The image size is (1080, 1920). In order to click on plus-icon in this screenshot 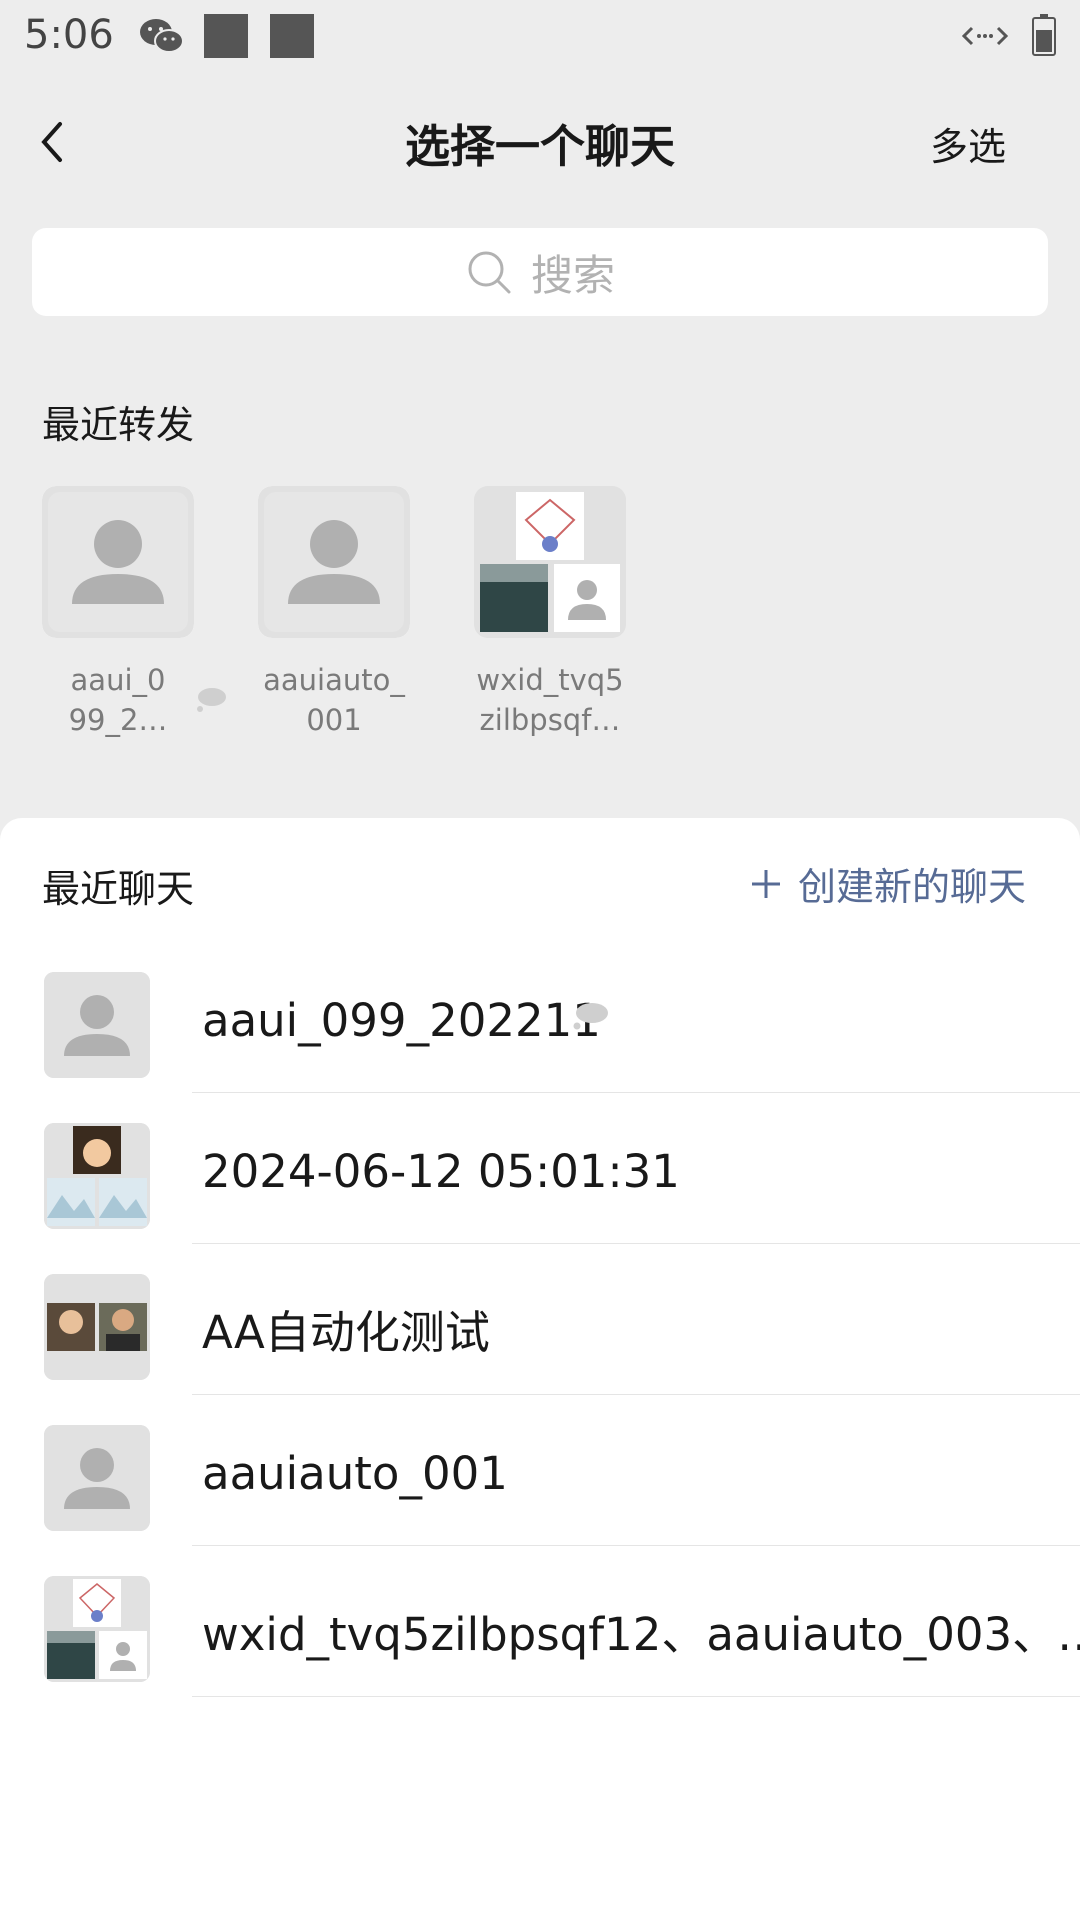, I will do `click(765, 883)`.